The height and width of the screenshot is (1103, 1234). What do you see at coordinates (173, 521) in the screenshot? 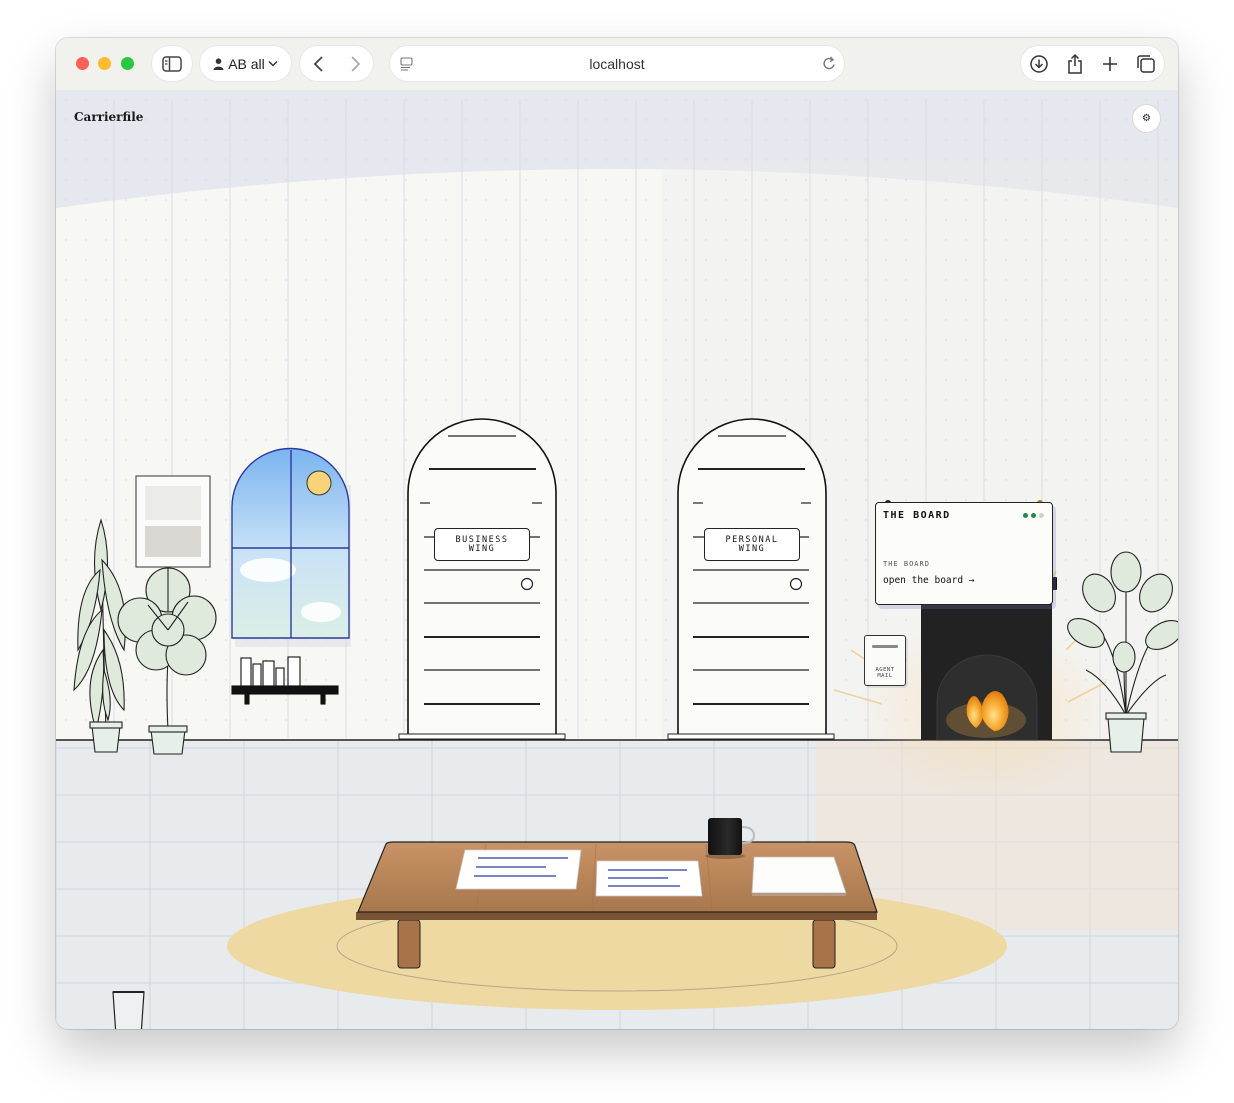
I see `wall-painting` at bounding box center [173, 521].